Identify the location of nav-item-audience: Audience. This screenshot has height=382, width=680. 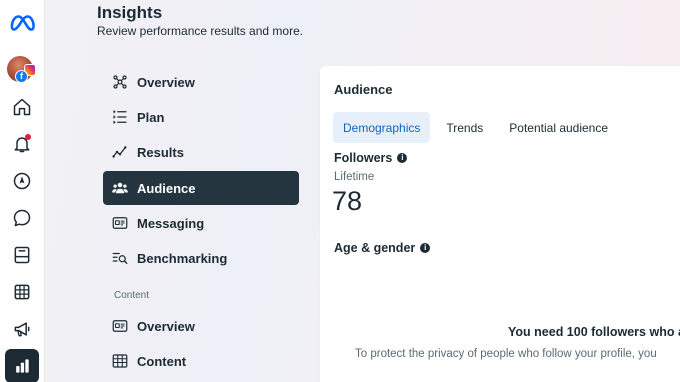
(201, 188).